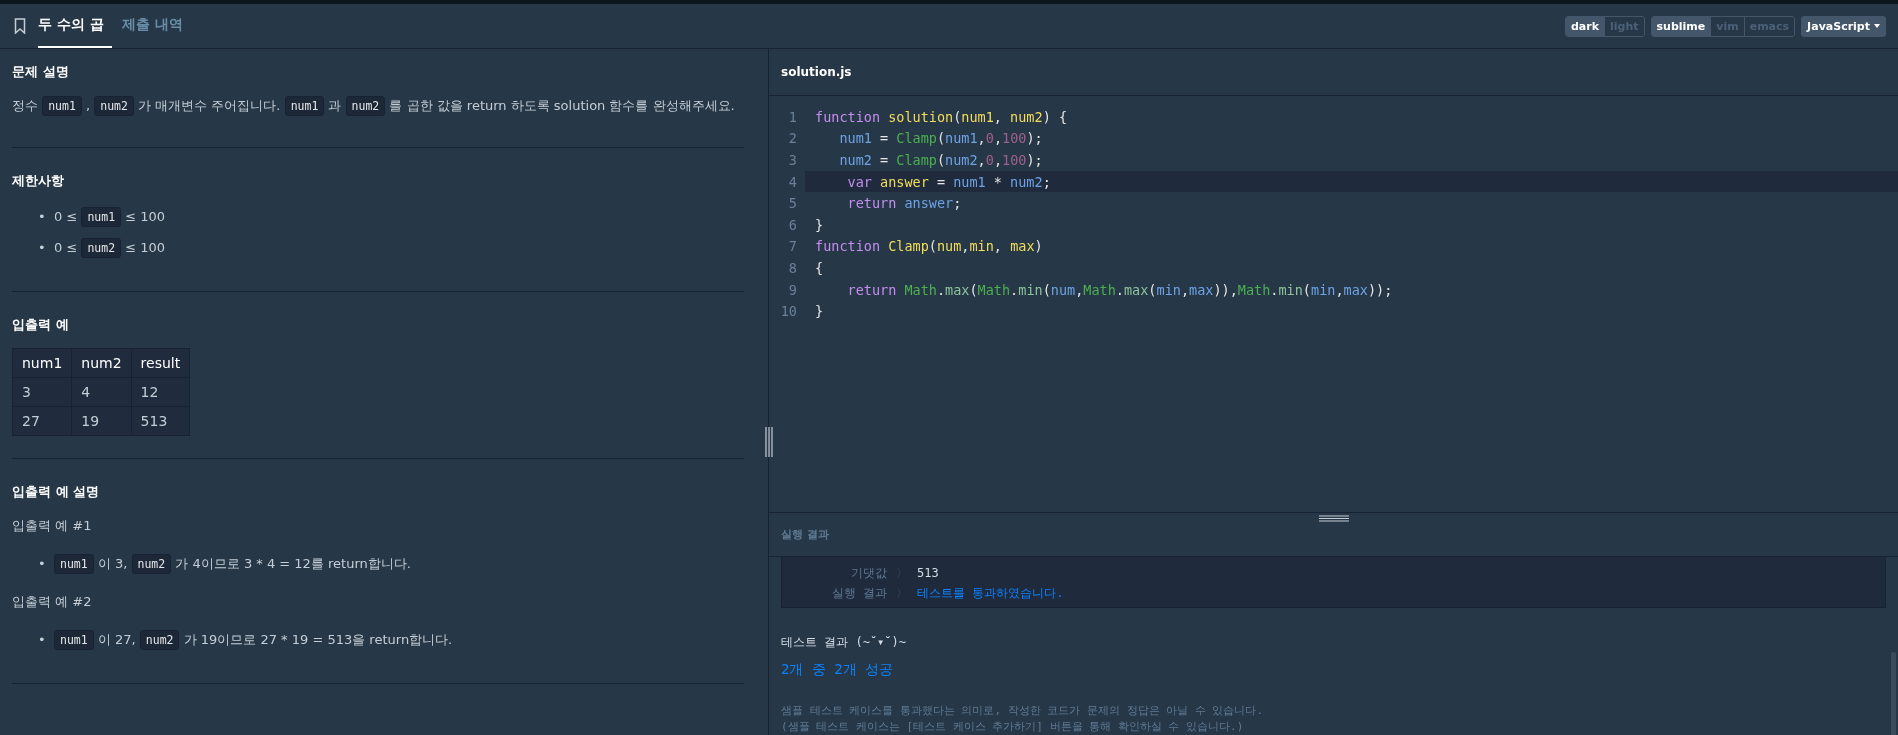 Image resolution: width=1898 pixels, height=735 pixels. What do you see at coordinates (101, 392) in the screenshot?
I see `table-cell: 4` at bounding box center [101, 392].